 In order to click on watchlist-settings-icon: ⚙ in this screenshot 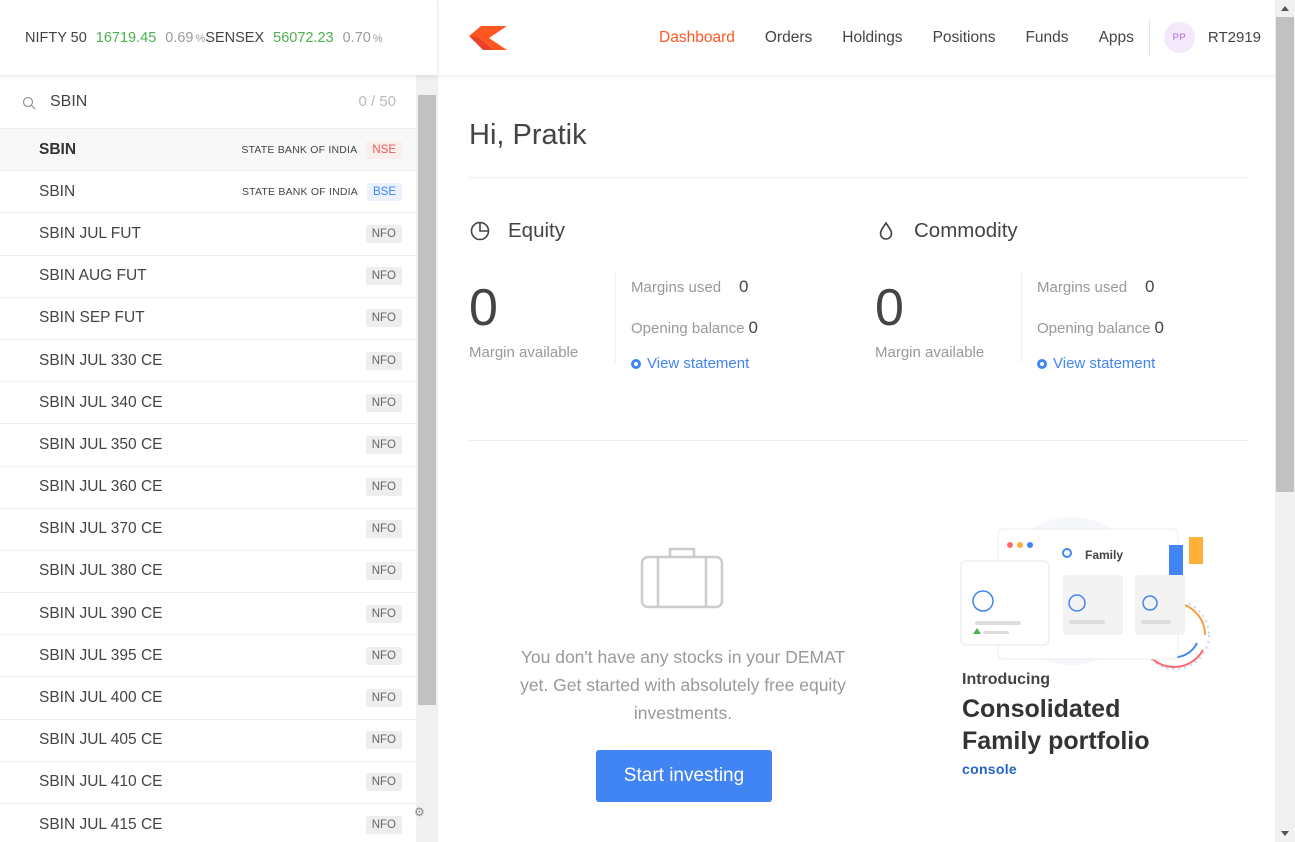, I will do `click(419, 812)`.